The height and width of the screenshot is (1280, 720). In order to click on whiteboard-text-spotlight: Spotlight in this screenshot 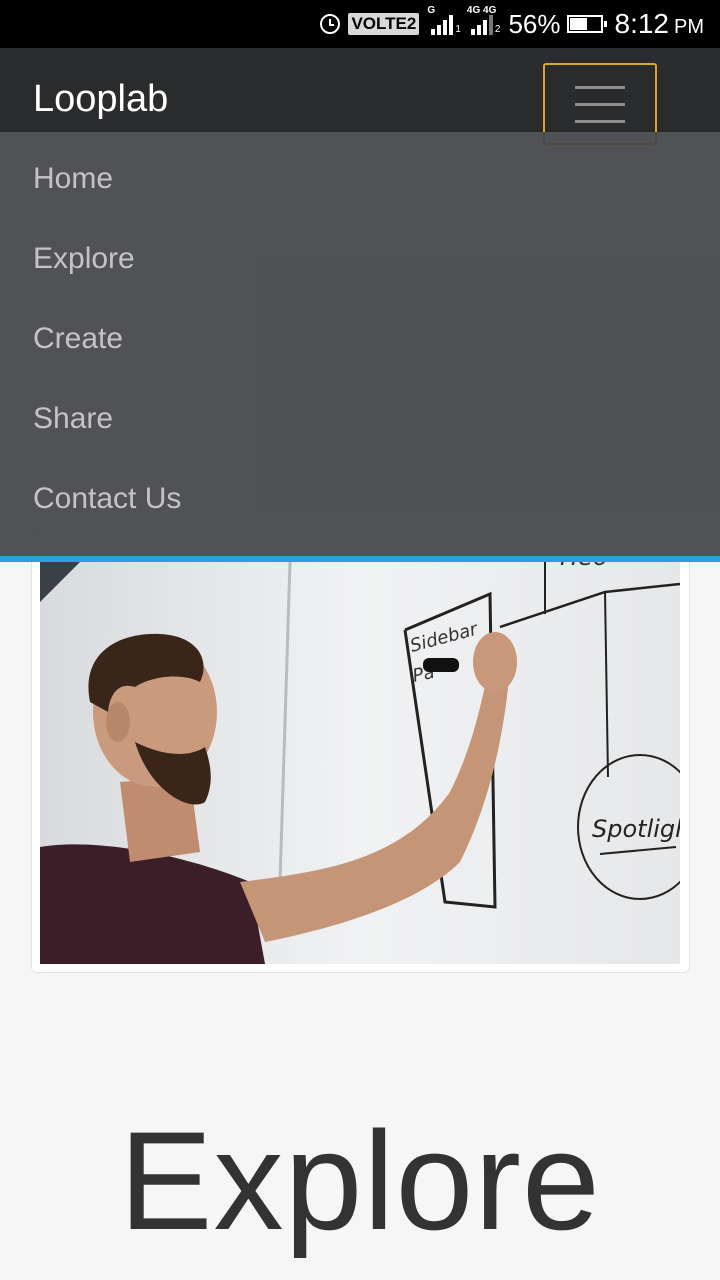, I will do `click(636, 829)`.